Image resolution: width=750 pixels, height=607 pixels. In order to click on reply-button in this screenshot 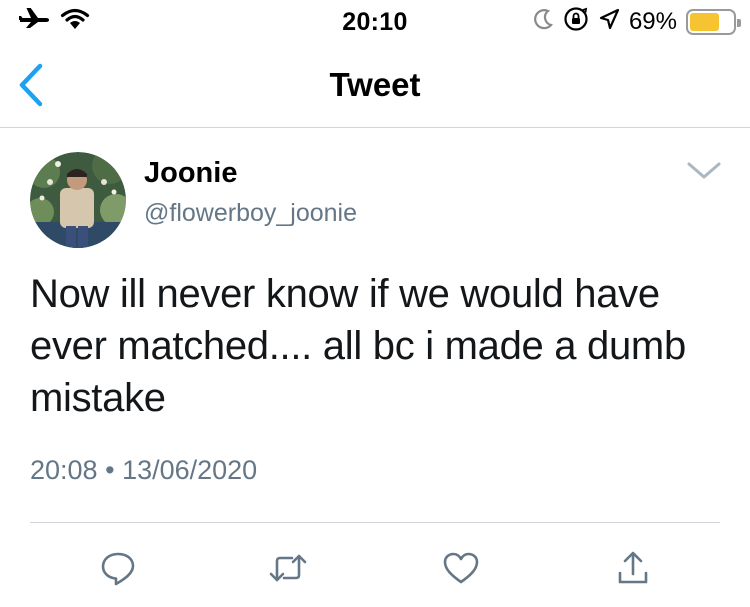, I will do `click(118, 568)`.